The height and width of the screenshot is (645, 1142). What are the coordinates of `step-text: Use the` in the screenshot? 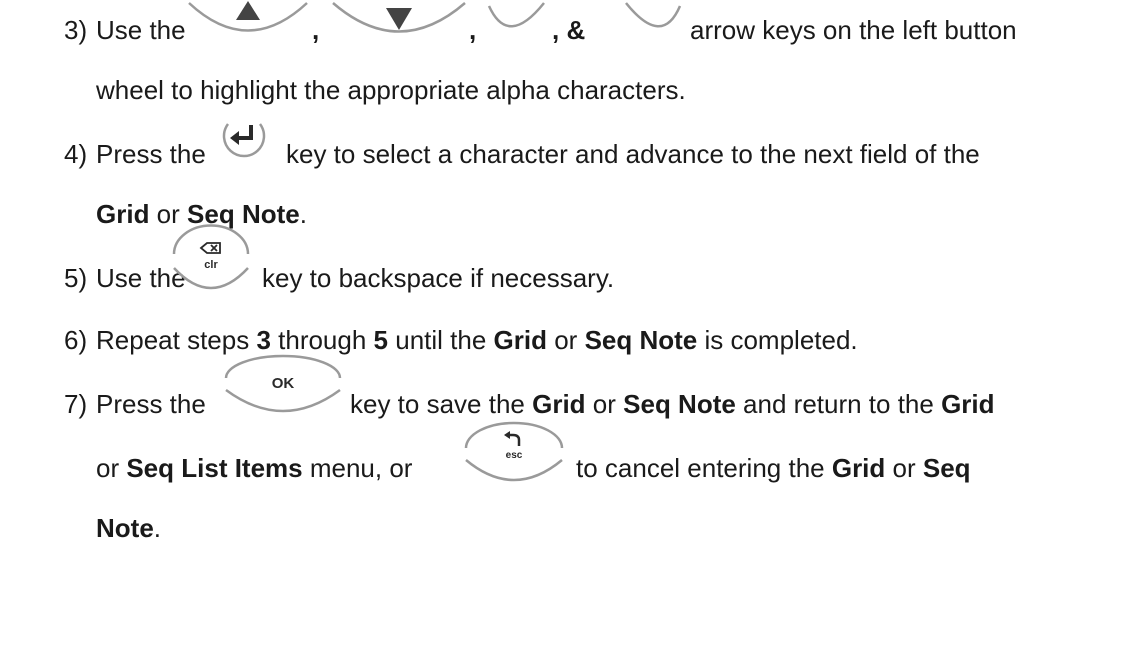 It's located at (141, 30).